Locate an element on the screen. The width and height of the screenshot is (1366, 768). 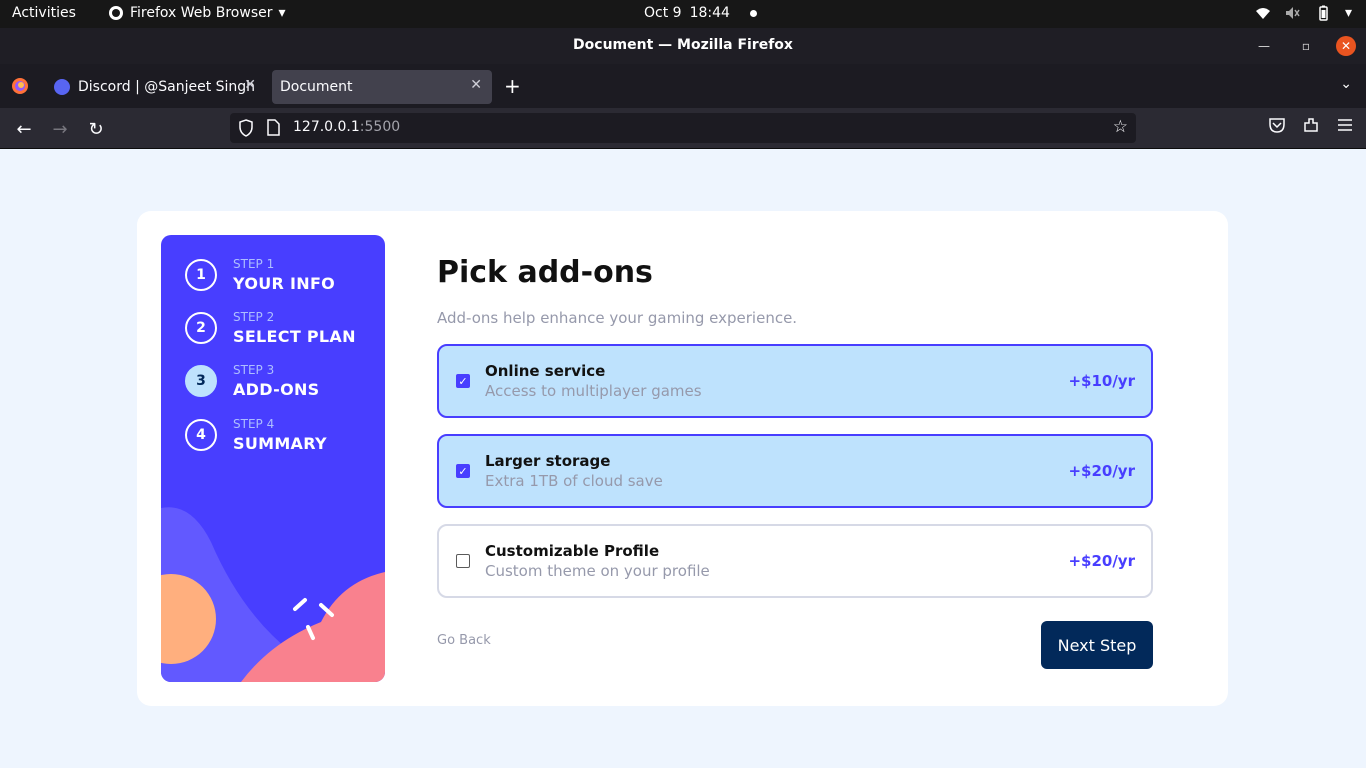
page-icon is located at coordinates (273, 127).